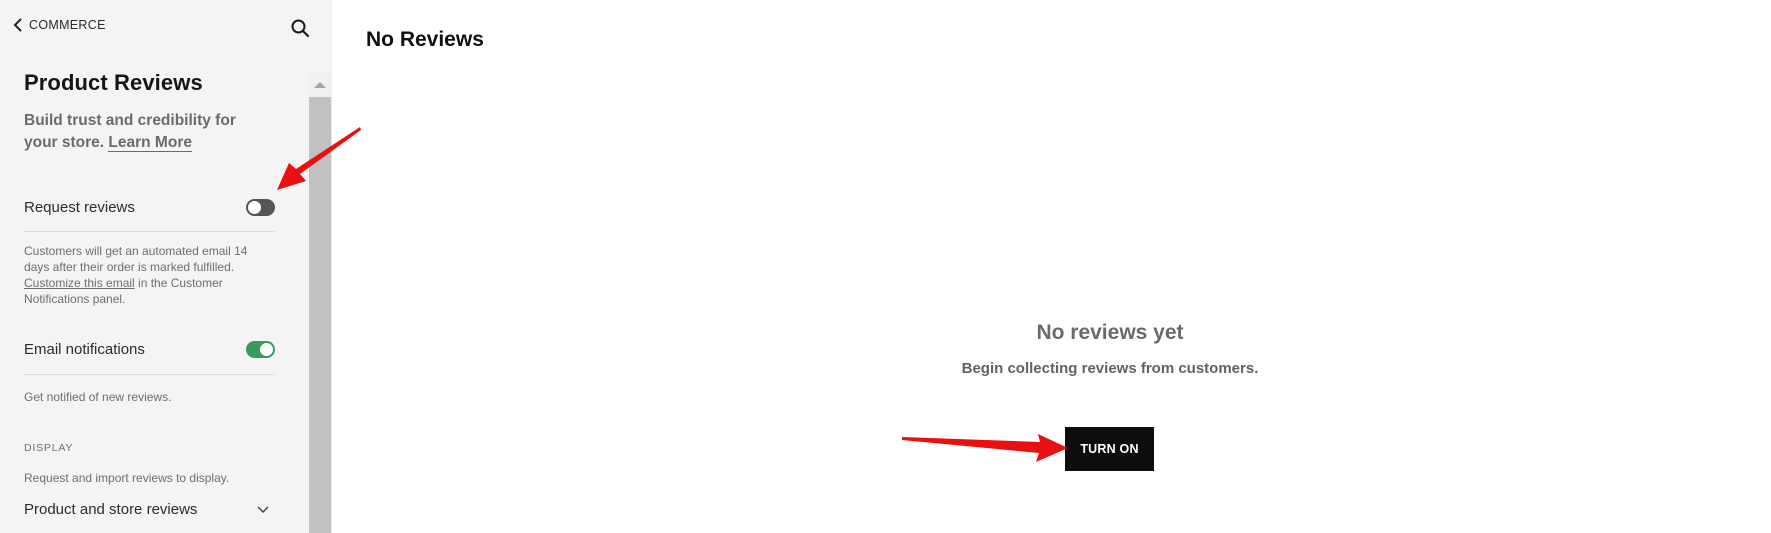 The height and width of the screenshot is (533, 1771). What do you see at coordinates (263, 509) in the screenshot?
I see `chevron-down-icon` at bounding box center [263, 509].